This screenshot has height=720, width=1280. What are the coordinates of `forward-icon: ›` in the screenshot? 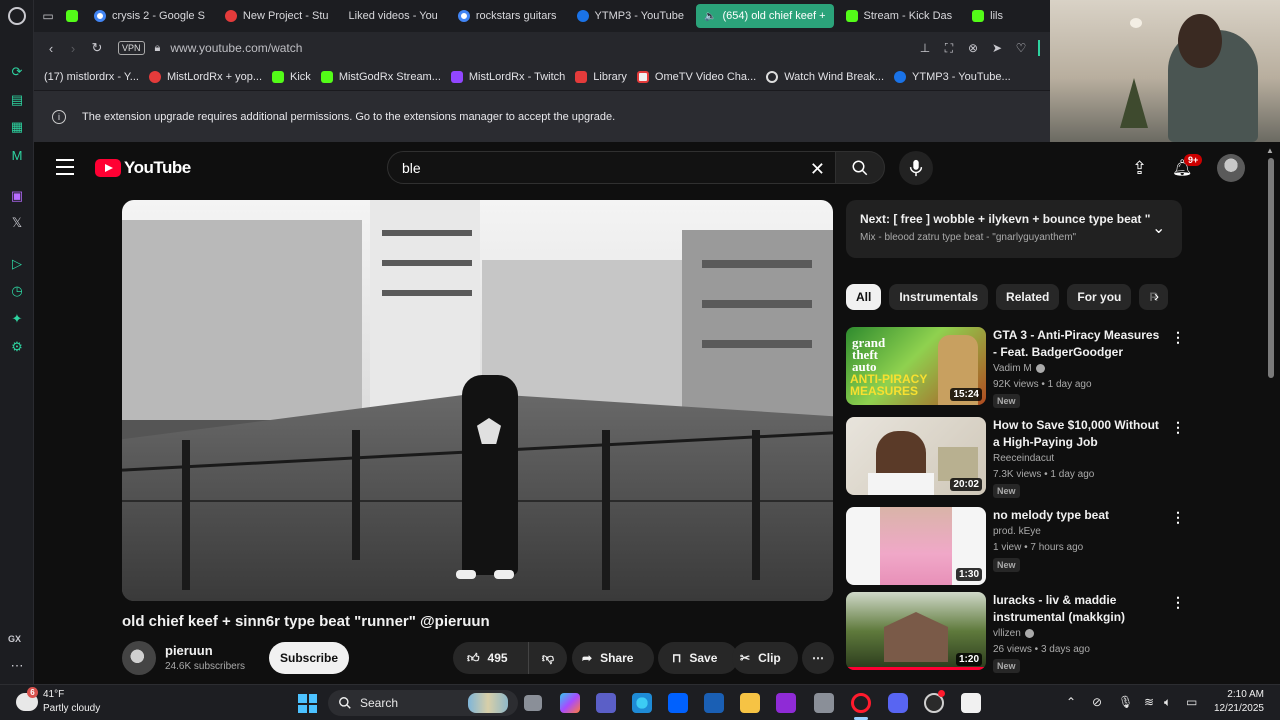 It's located at (73, 48).